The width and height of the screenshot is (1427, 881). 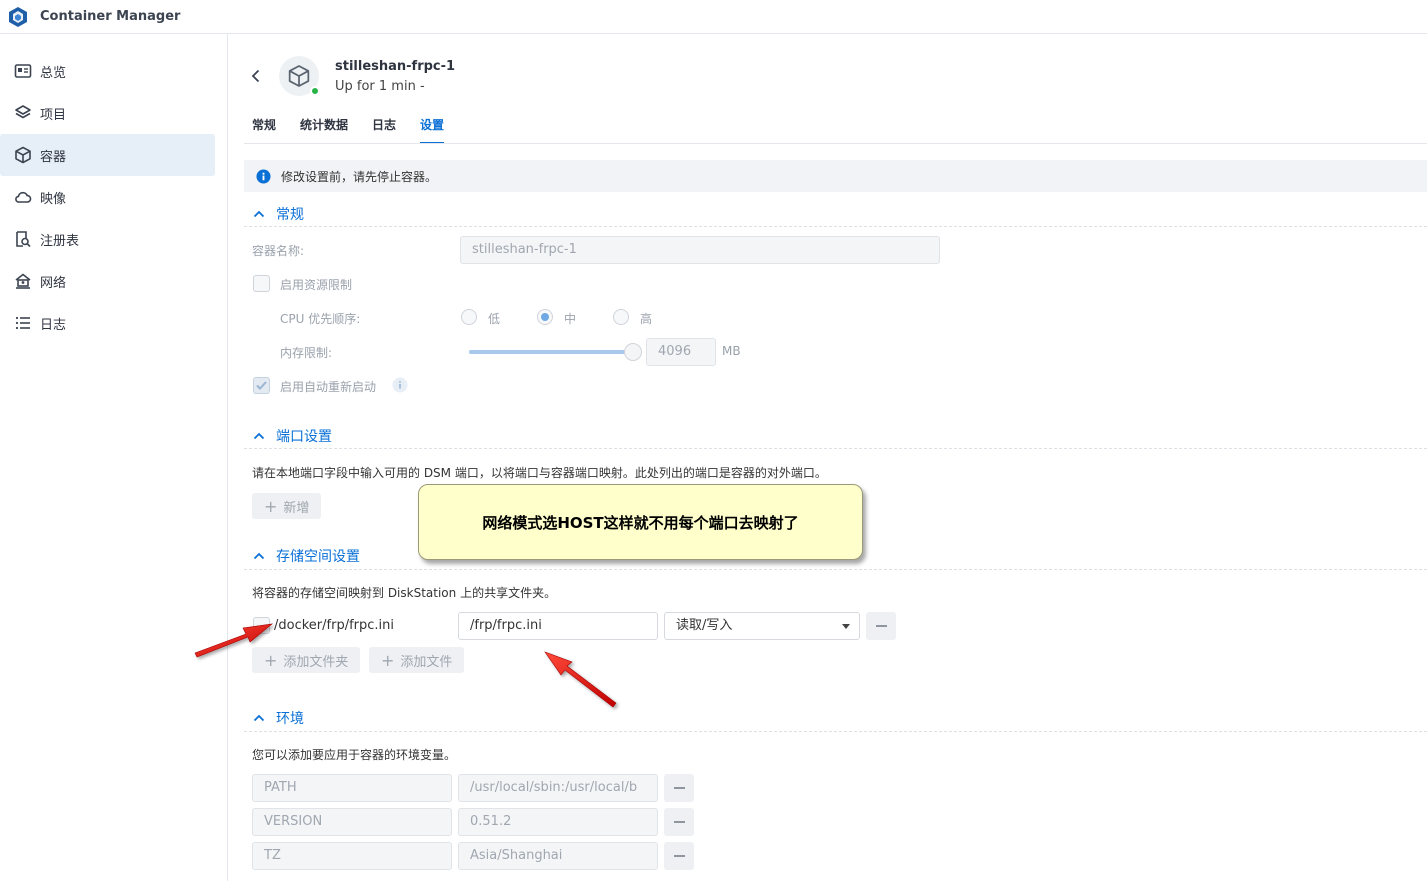 I want to click on memory-slider-thumb, so click(x=633, y=352).